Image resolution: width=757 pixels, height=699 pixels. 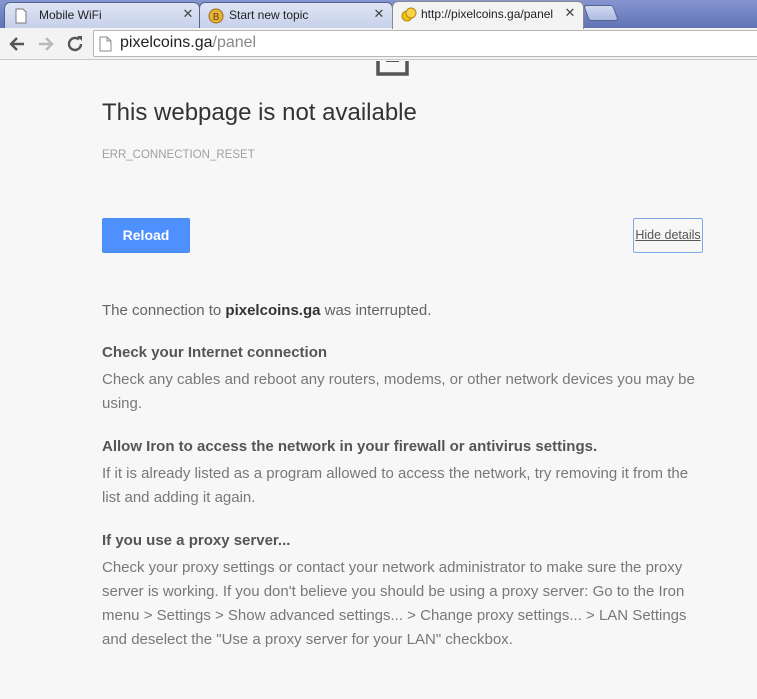 I want to click on tab-title: http://pixelcoins.ga/panel, so click(x=487, y=14).